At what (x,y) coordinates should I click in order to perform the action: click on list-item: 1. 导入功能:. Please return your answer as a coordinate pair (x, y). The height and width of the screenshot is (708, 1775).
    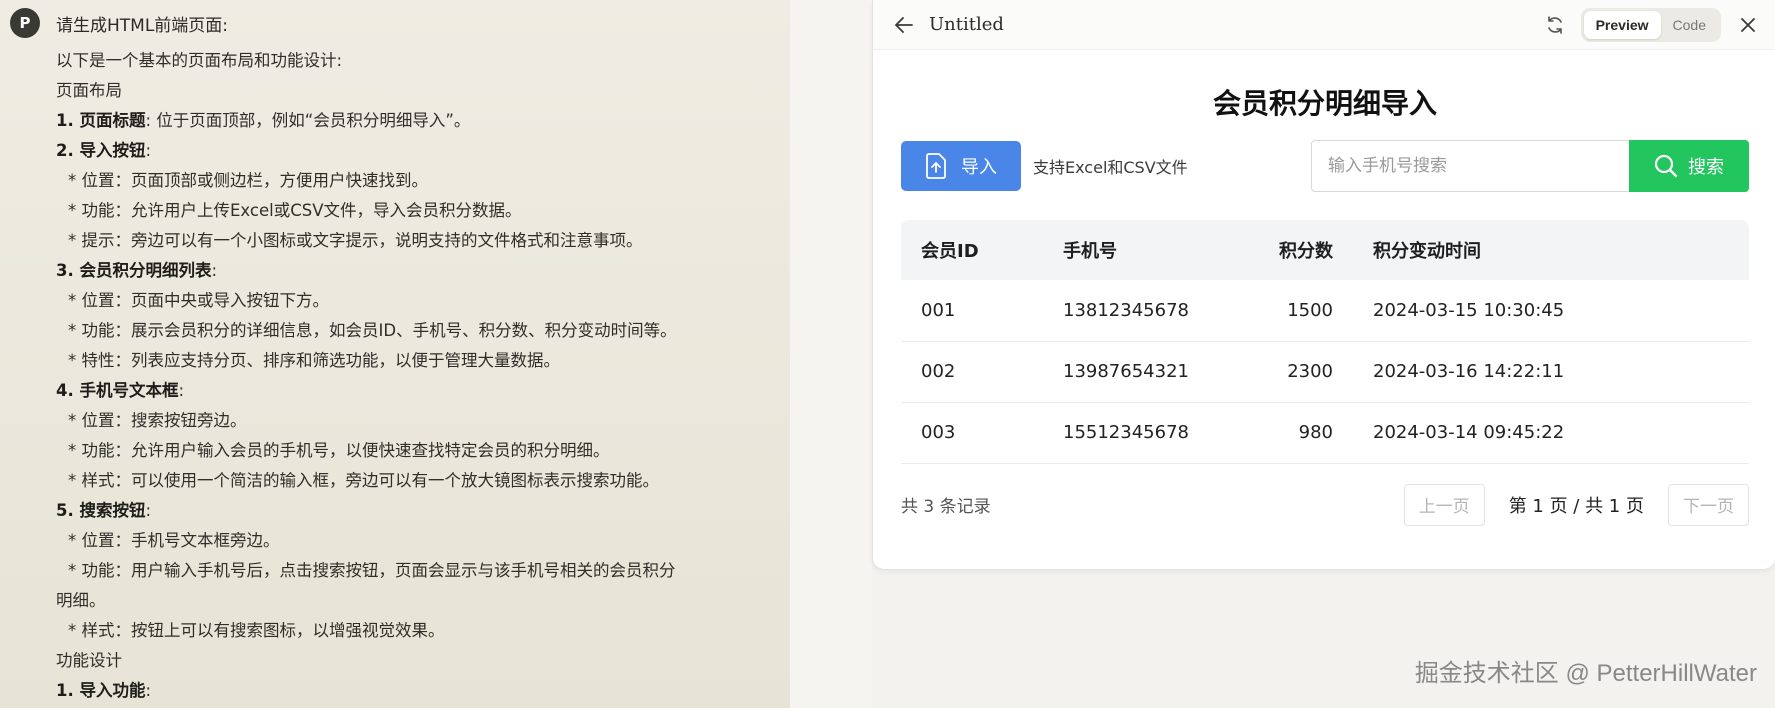
    Looking at the image, I should click on (403, 691).